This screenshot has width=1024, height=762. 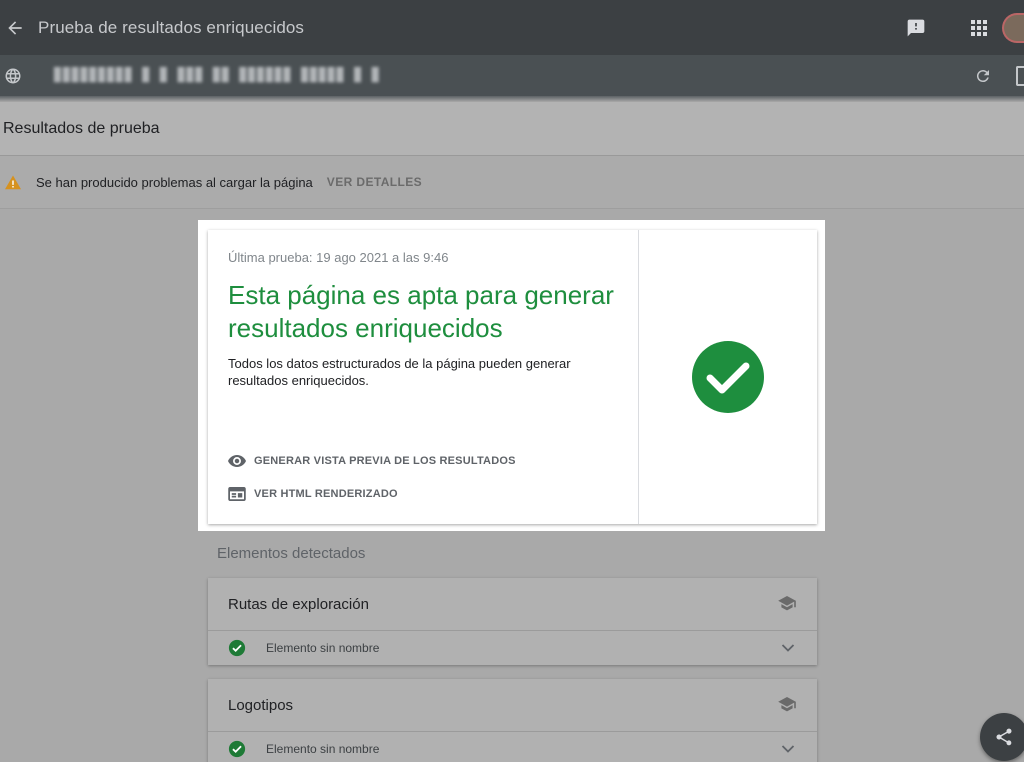 What do you see at coordinates (338, 257) in the screenshot?
I see `last-test-date: Última prueba: 19 ago 2021 a las 9:46` at bounding box center [338, 257].